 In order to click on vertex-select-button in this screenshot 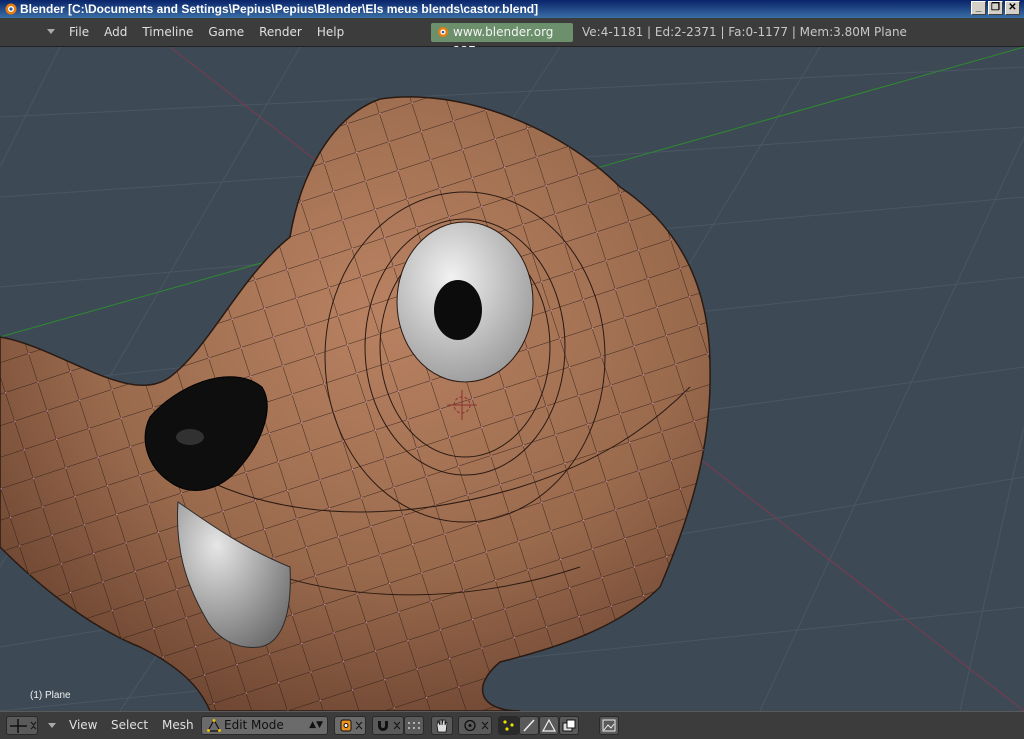, I will do `click(508, 725)`.